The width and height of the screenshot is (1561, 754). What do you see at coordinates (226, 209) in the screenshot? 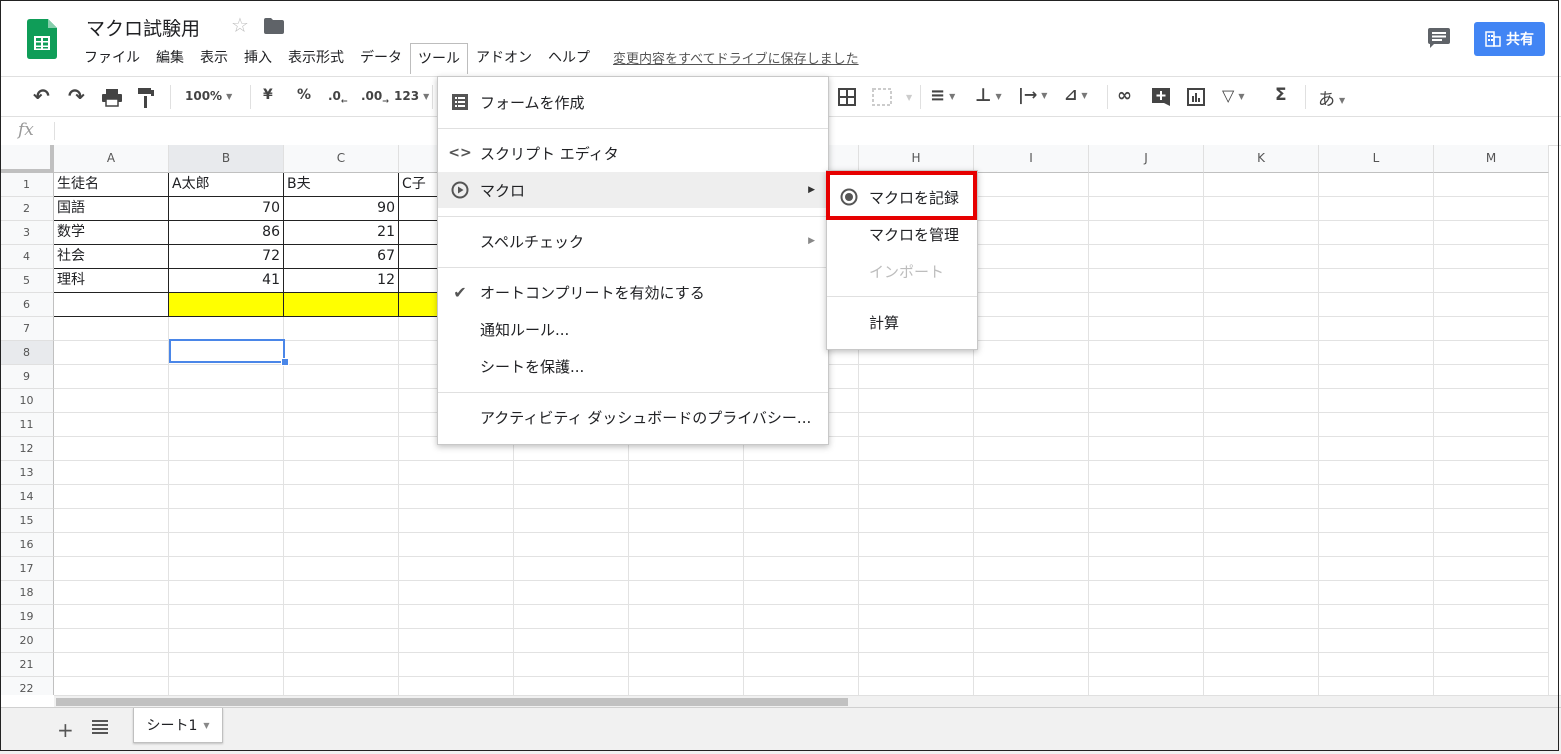
I see `grid-cell: 70` at bounding box center [226, 209].